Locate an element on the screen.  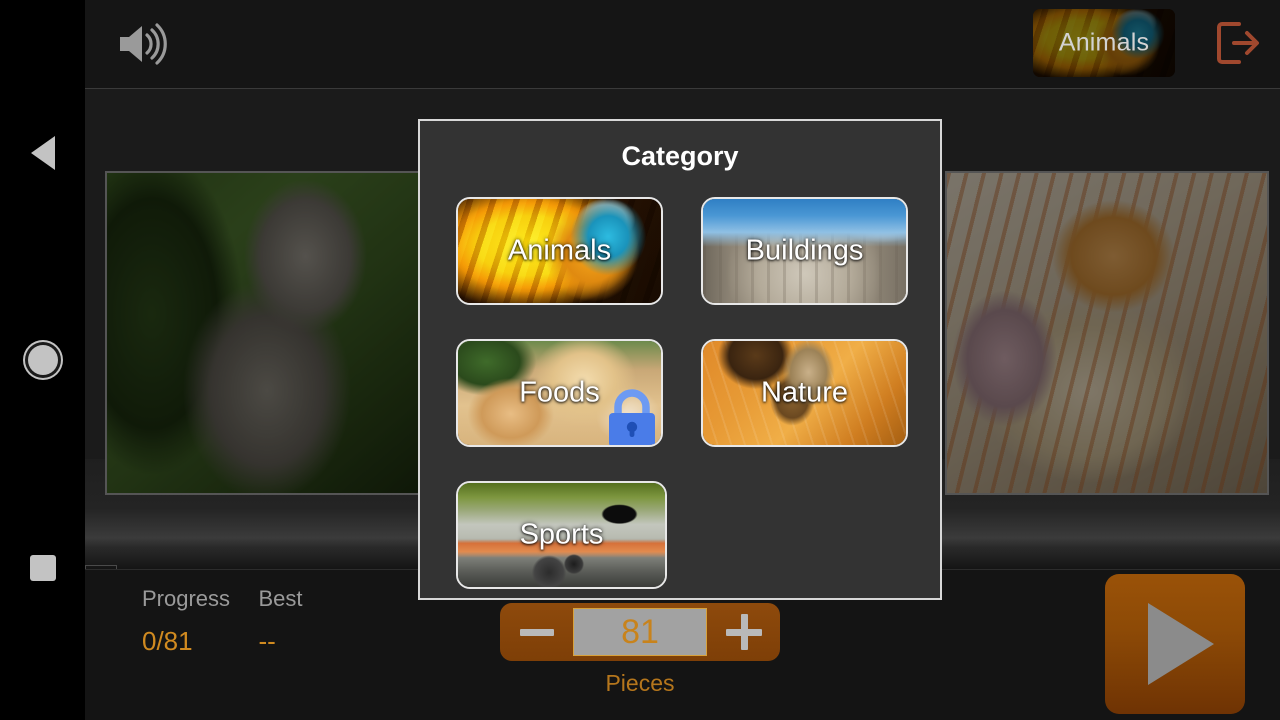
current-category-chip: Animals is located at coordinates (1104, 43).